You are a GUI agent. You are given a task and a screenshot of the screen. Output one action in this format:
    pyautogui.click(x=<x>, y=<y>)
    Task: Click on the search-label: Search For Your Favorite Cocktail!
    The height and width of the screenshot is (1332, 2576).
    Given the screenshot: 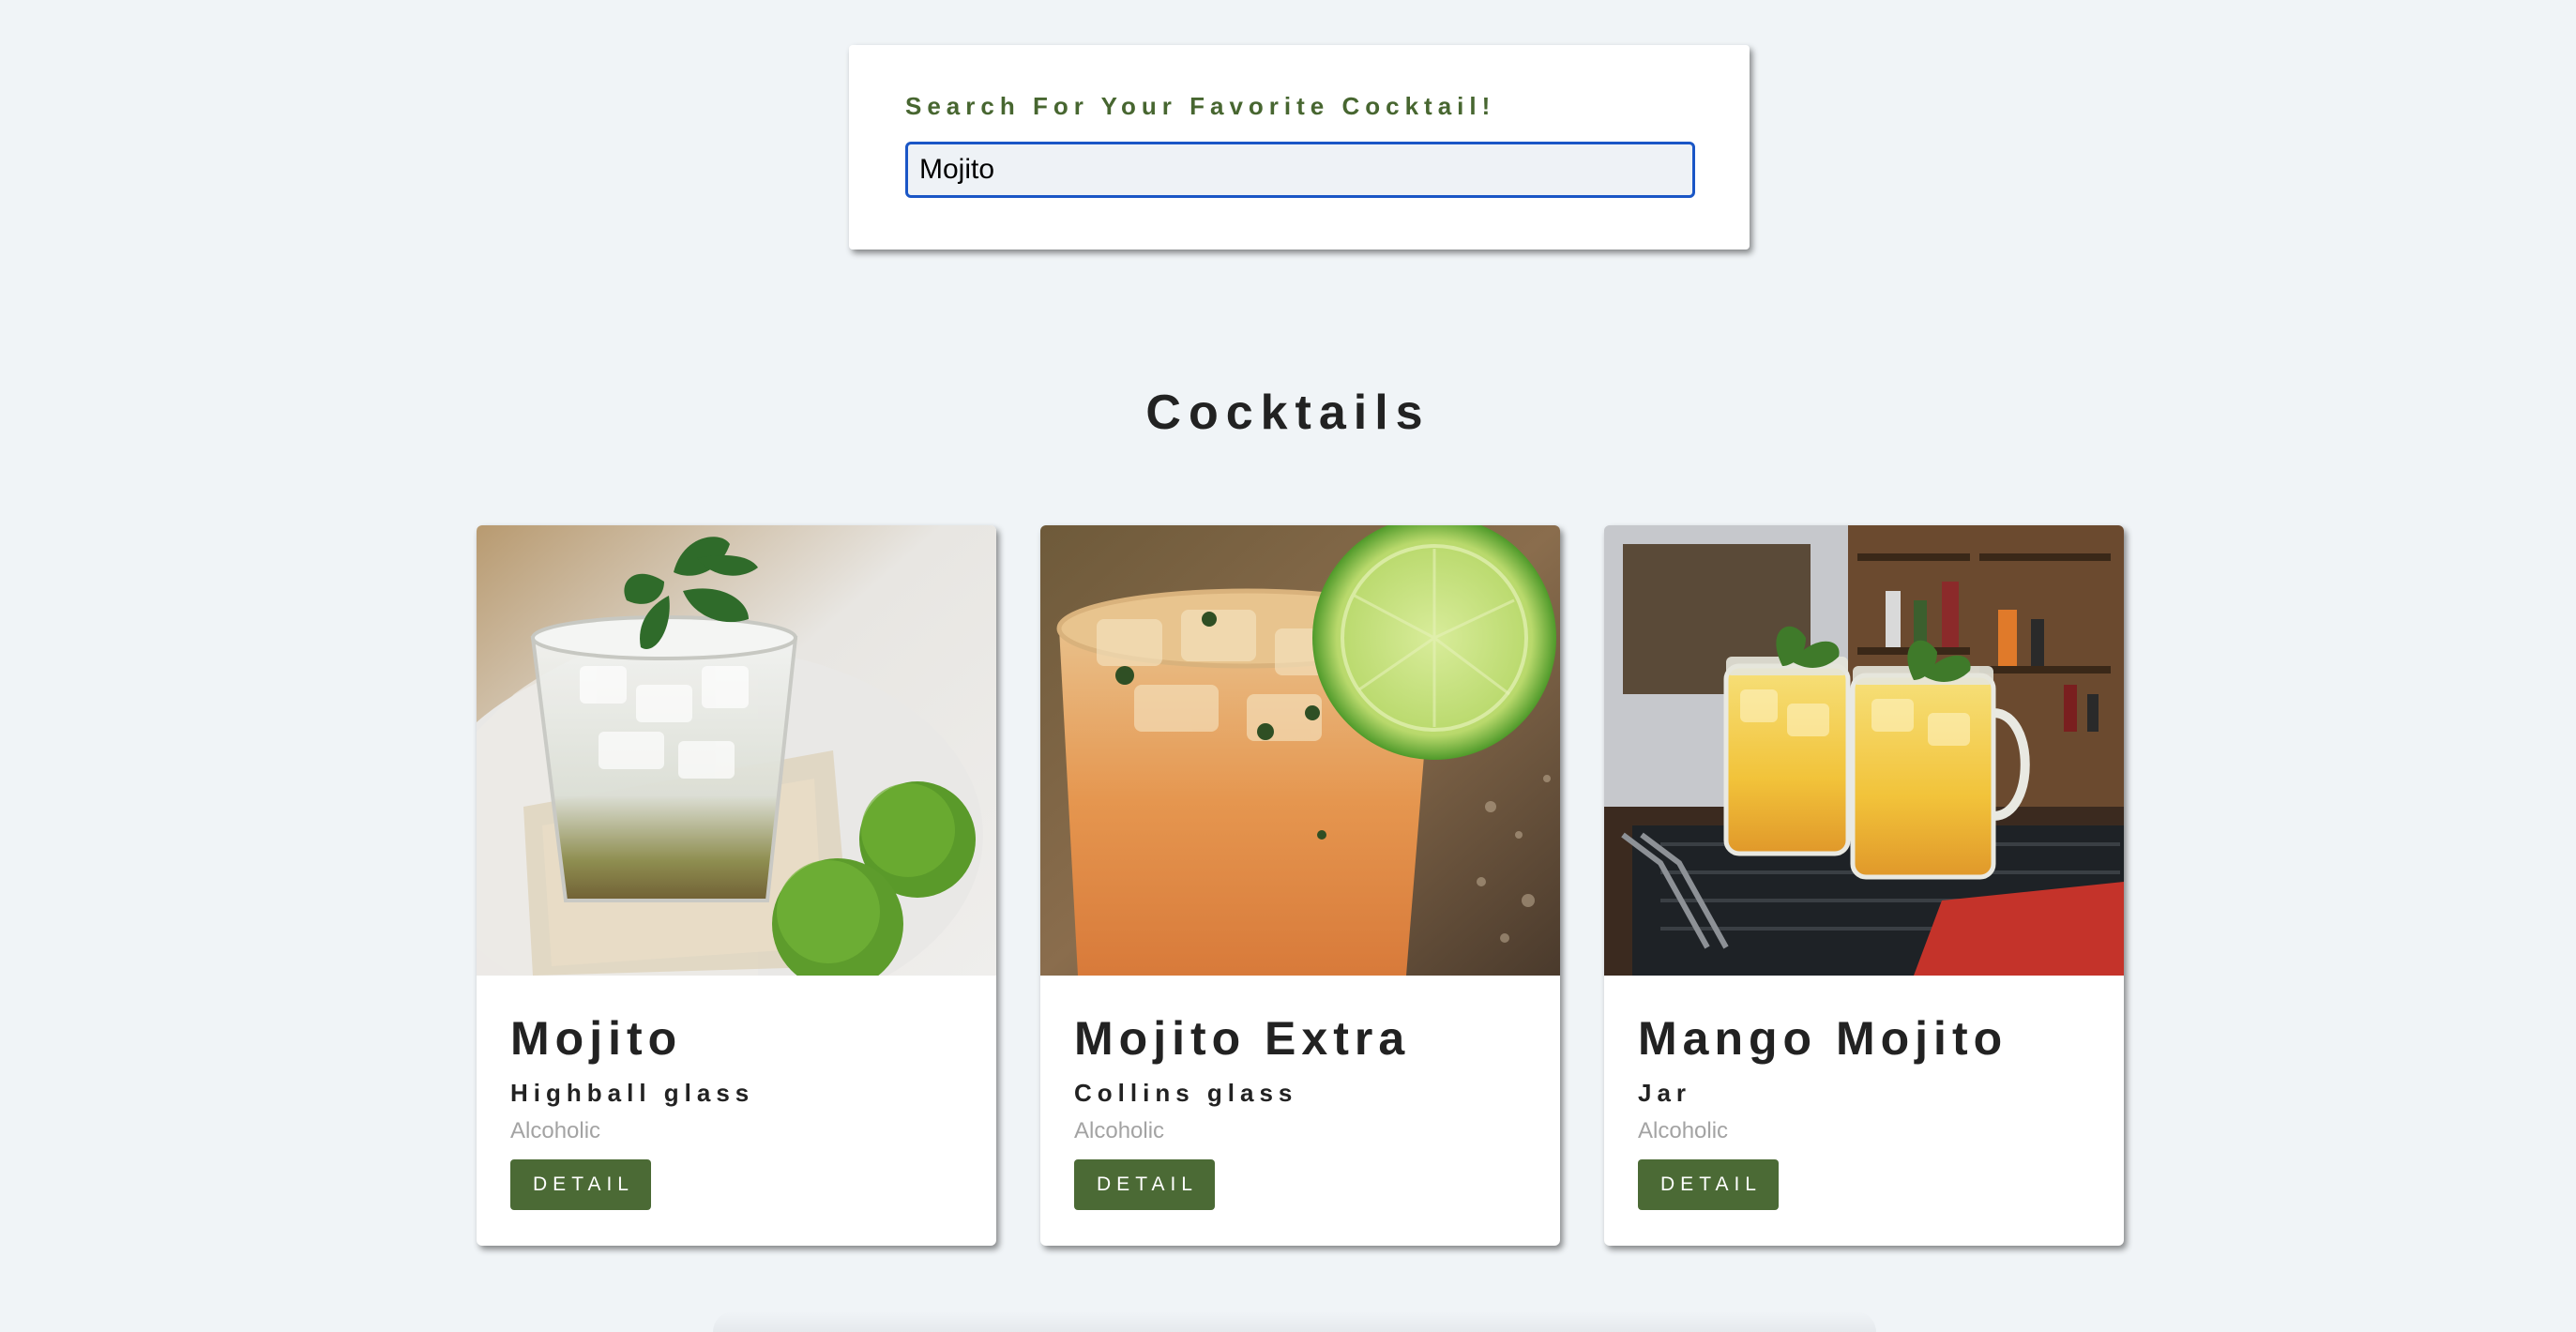 What is the action you would take?
    pyautogui.click(x=1200, y=106)
    